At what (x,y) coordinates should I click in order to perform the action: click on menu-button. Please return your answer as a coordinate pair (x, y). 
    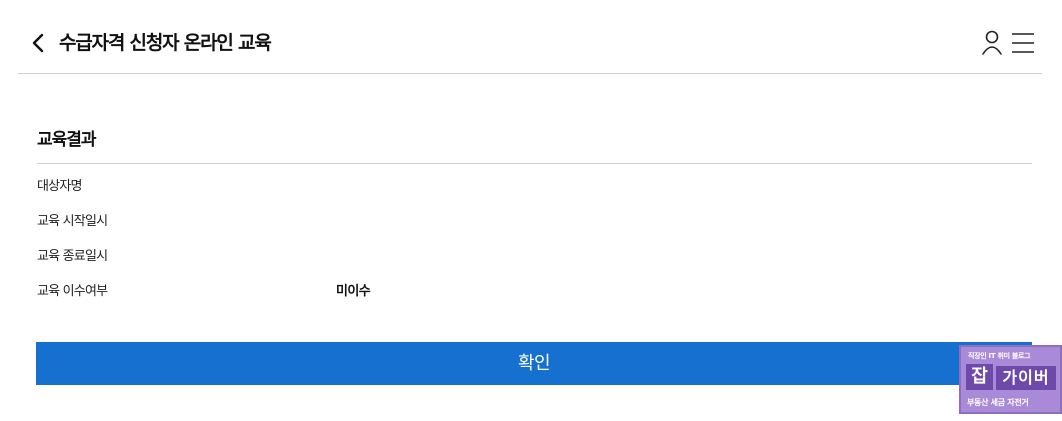
    Looking at the image, I should click on (1023, 43).